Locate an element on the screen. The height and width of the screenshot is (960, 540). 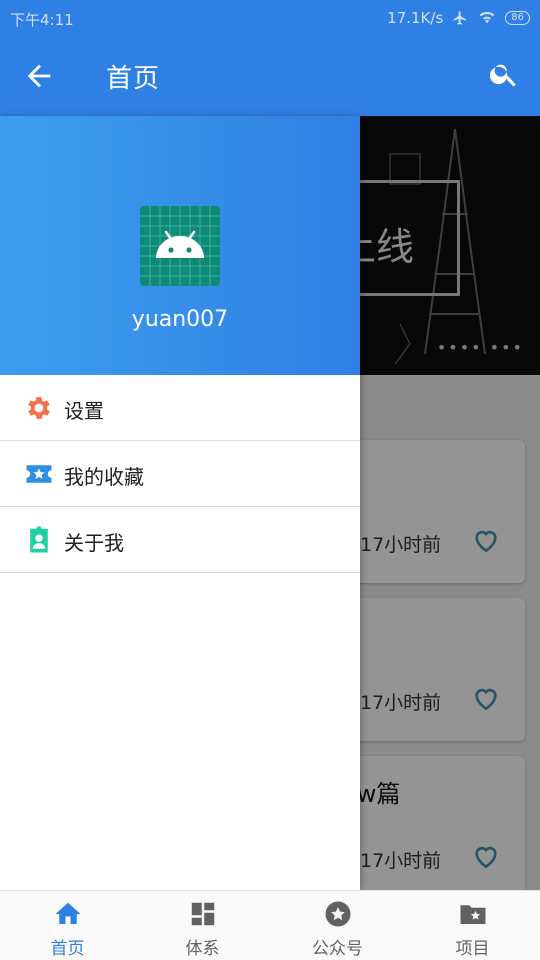
dashboard-icon is located at coordinates (202, 914).